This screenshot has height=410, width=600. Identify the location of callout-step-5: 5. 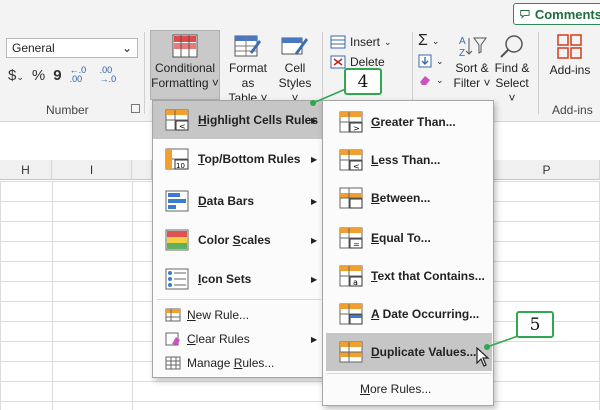
(535, 324).